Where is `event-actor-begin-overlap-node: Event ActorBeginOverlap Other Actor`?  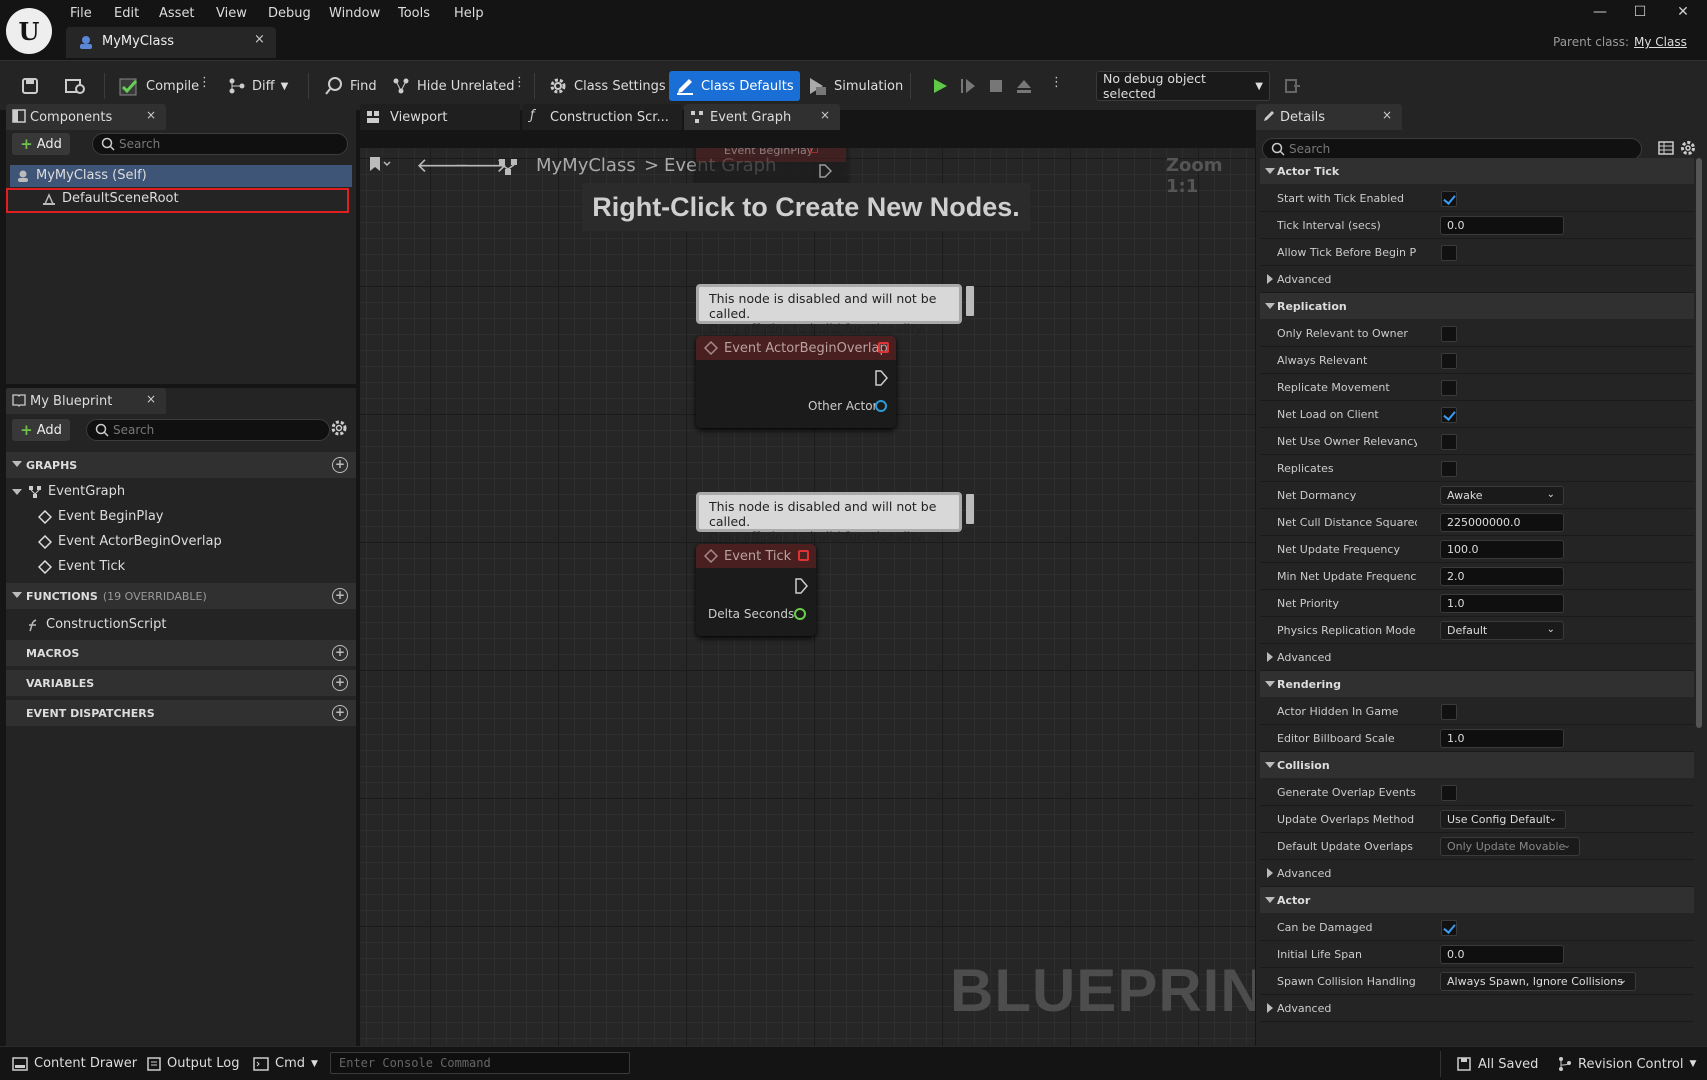
event-actor-begin-overlap-node: Event ActorBeginOverlap Other Actor is located at coordinates (796, 382).